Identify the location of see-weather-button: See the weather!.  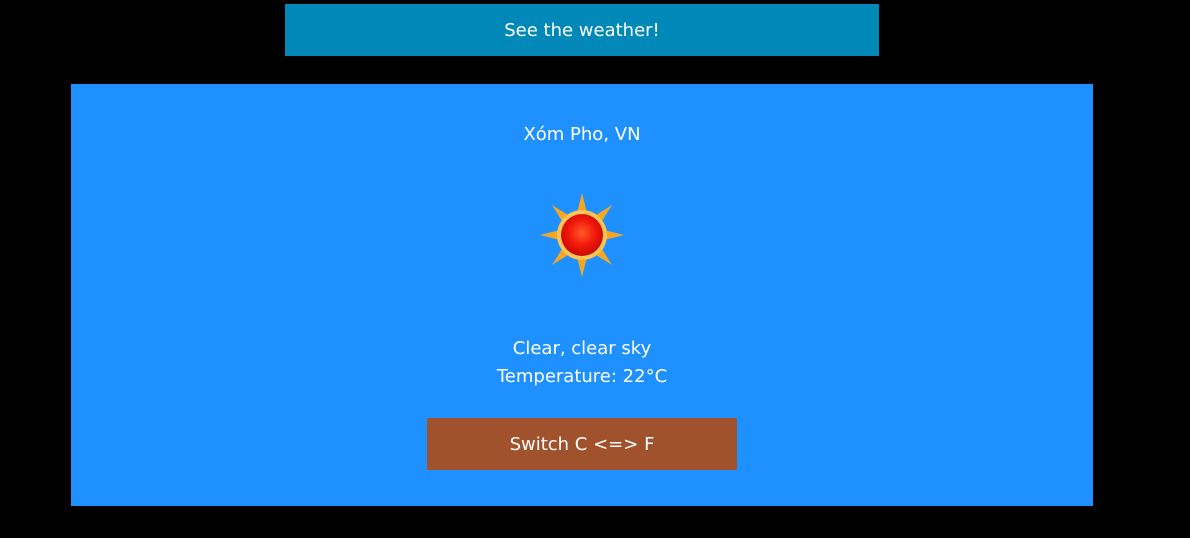
(582, 30).